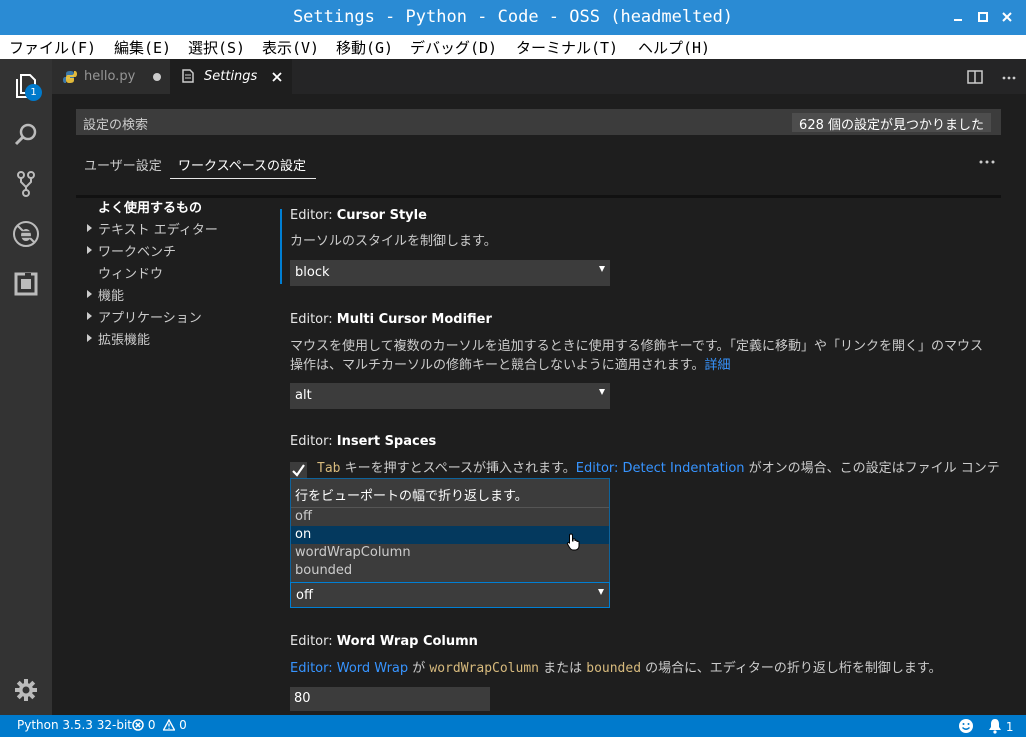 The image size is (1026, 737). What do you see at coordinates (303, 395) in the screenshot?
I see `select-value: alt` at bounding box center [303, 395].